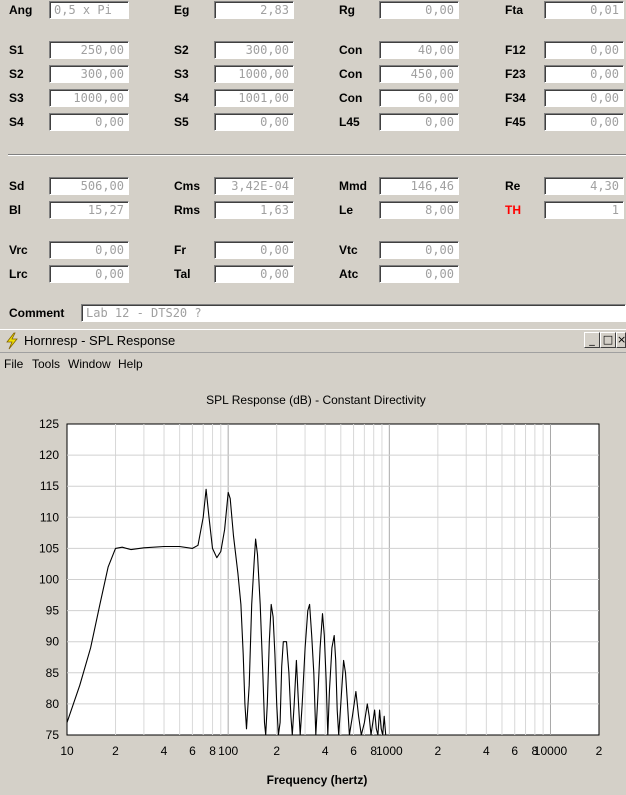  Describe the element at coordinates (46, 364) in the screenshot. I see `menu-tools: Tools` at that location.